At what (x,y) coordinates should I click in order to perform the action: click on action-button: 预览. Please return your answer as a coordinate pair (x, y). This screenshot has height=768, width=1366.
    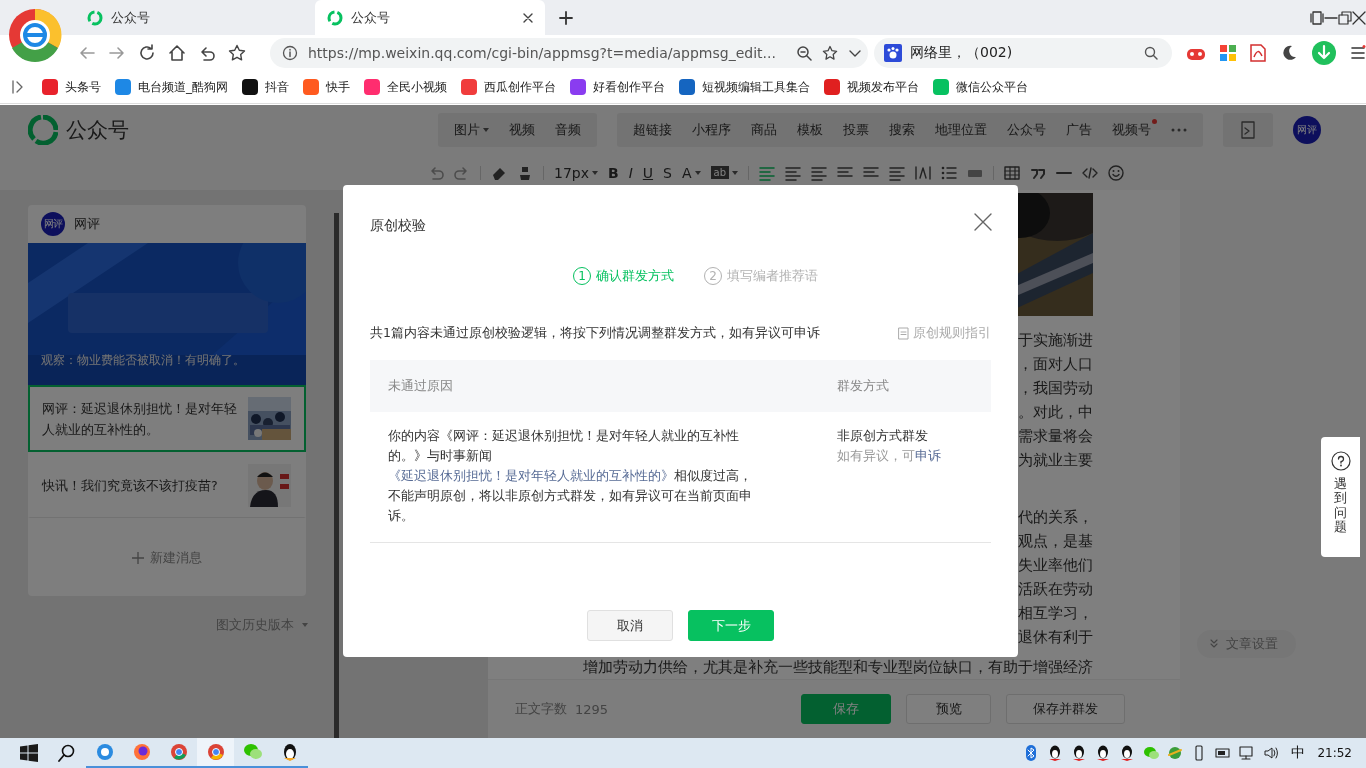
    Looking at the image, I should click on (948, 709).